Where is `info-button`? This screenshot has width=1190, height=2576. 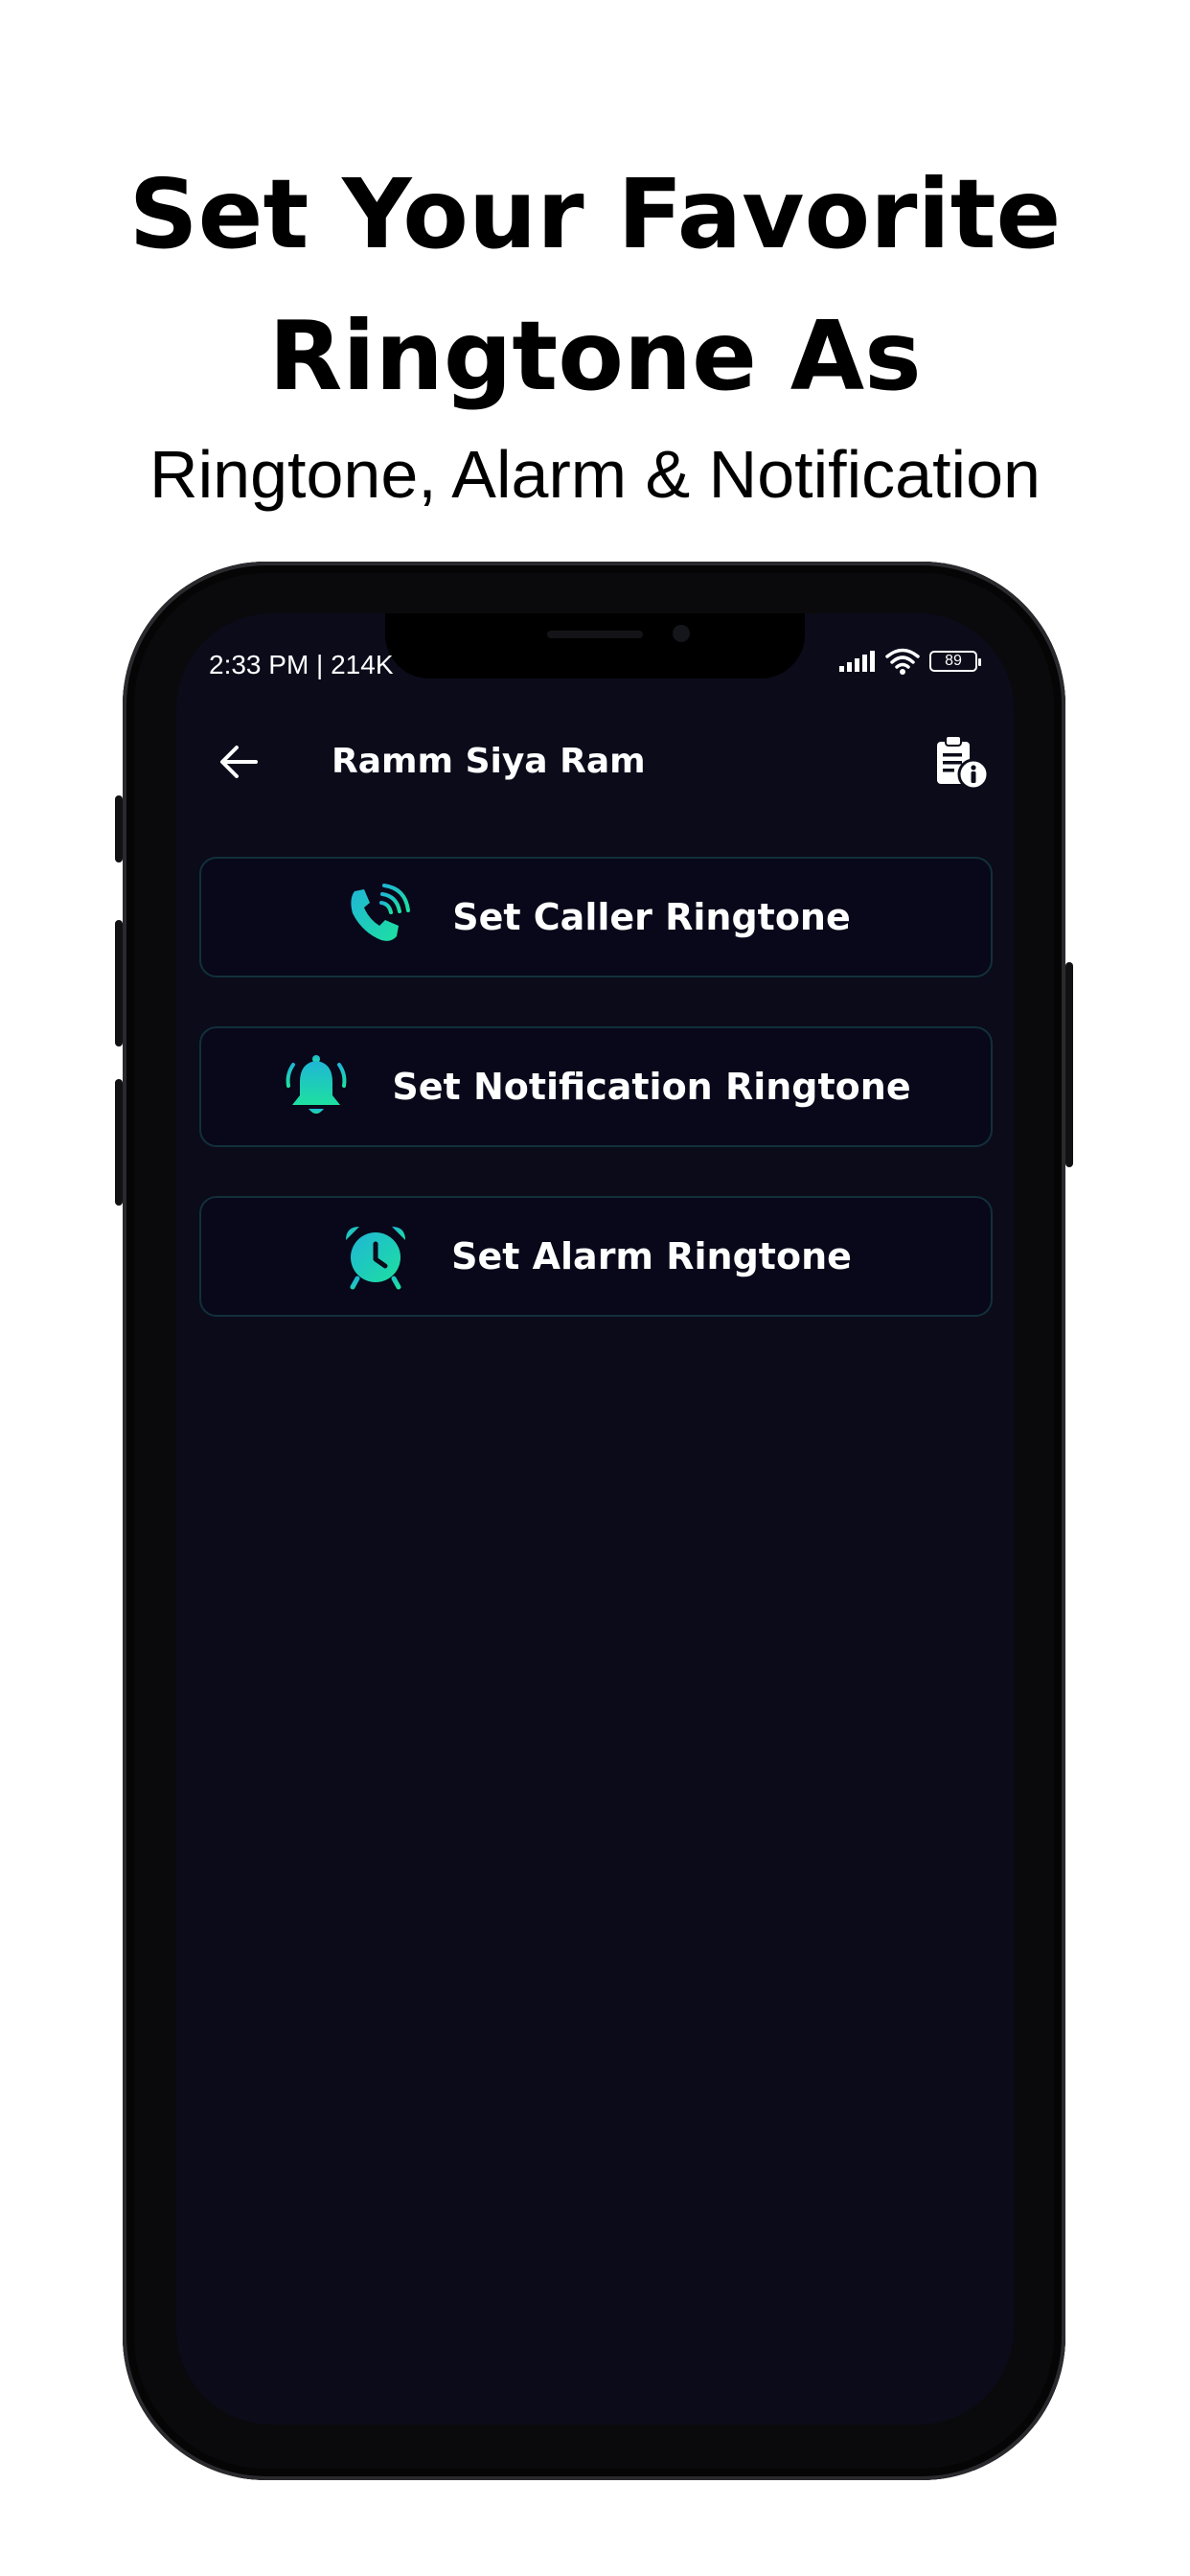
info-button is located at coordinates (961, 761).